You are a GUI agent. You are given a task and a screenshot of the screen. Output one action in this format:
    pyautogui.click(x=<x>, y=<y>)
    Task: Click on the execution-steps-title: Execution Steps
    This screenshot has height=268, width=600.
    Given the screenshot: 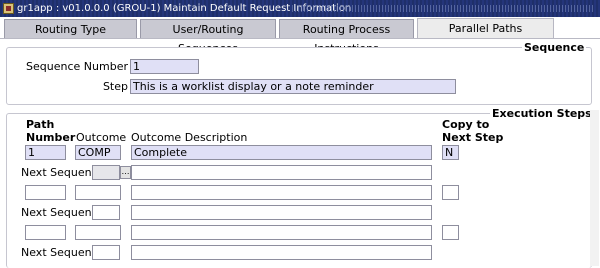 What is the action you would take?
    pyautogui.click(x=542, y=113)
    